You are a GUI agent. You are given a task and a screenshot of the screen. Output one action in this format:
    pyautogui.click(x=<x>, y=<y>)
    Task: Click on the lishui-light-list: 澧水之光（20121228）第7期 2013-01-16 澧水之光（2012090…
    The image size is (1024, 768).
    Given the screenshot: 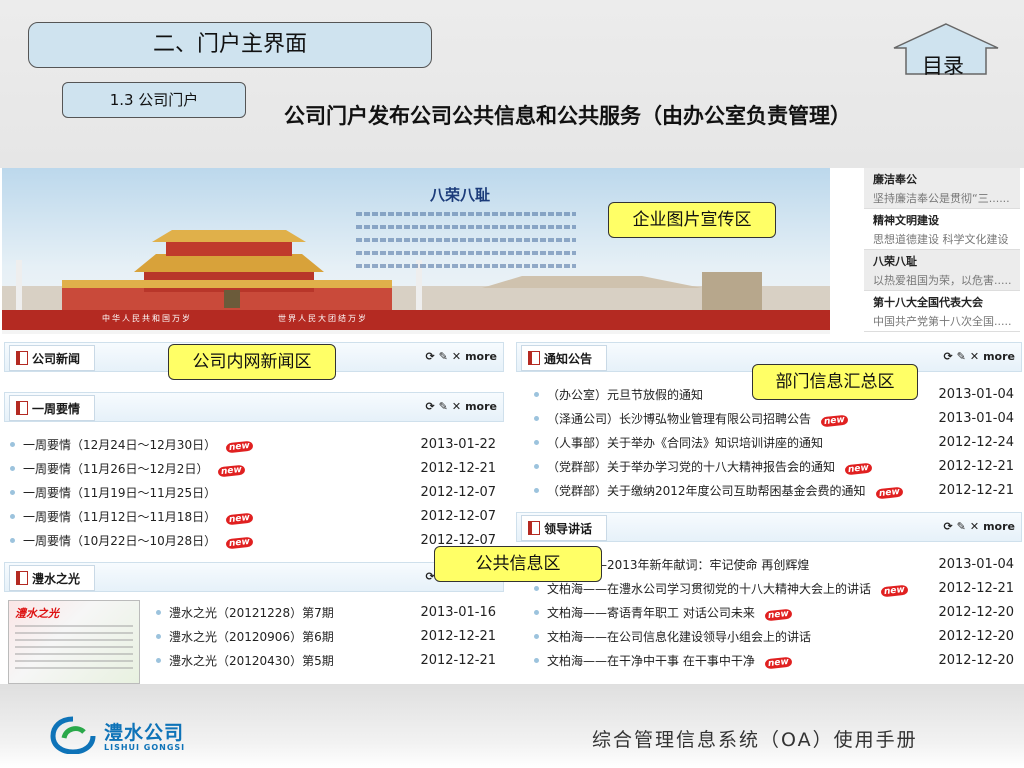 What is the action you would take?
    pyautogui.click(x=324, y=636)
    